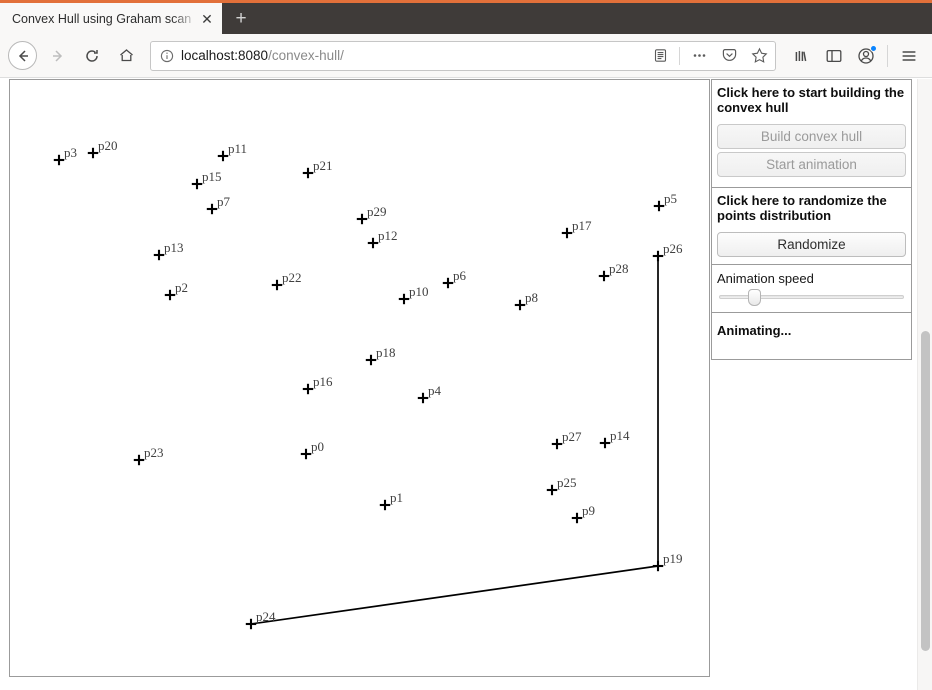  I want to click on data-point: p6, so click(454, 278).